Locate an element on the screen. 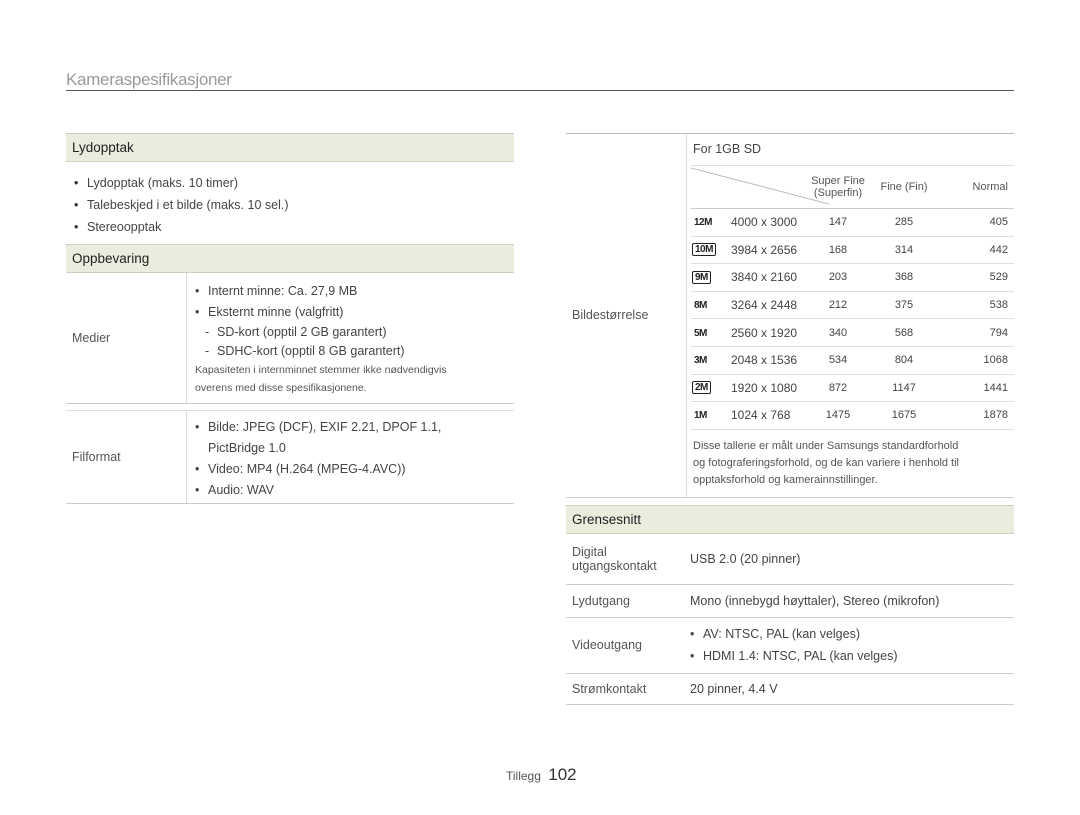  list-item: HDMI 1.4: NTSC, PAL (kan velges) is located at coordinates (852, 656).